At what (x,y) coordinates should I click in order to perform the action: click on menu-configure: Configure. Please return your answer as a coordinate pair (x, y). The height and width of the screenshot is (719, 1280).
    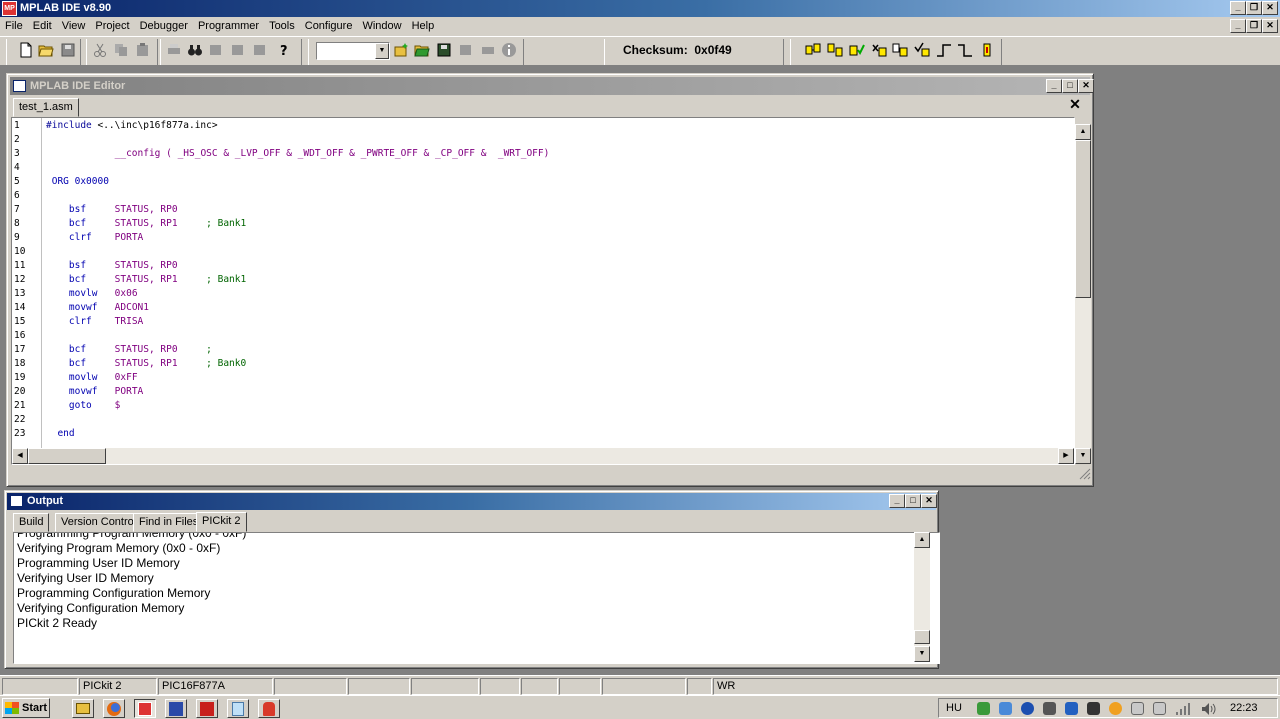
    Looking at the image, I should click on (329, 26).